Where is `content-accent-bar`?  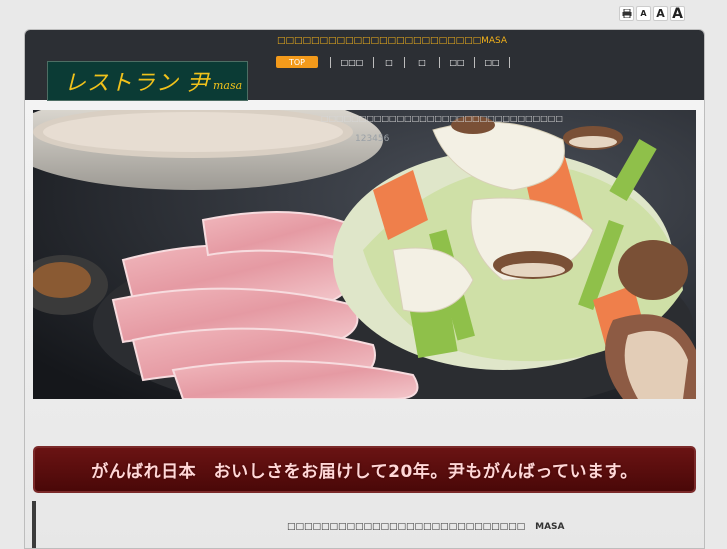
content-accent-bar is located at coordinates (34, 524).